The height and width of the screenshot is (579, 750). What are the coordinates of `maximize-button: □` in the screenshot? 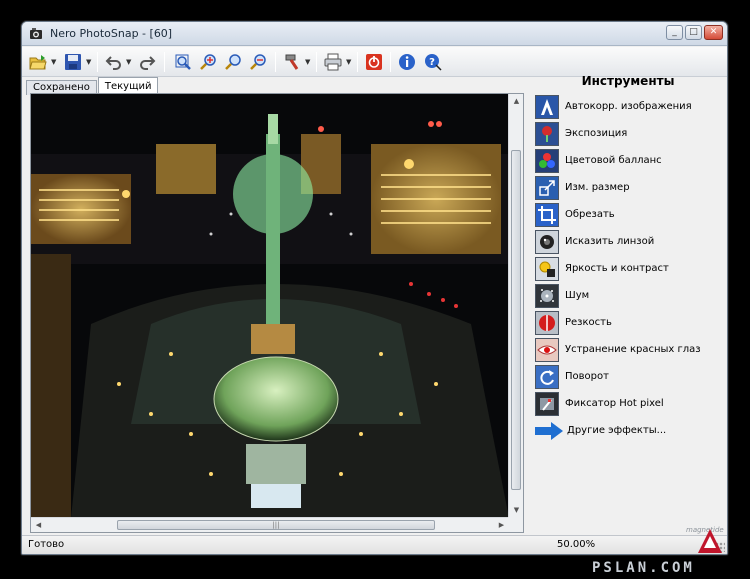 It's located at (693, 32).